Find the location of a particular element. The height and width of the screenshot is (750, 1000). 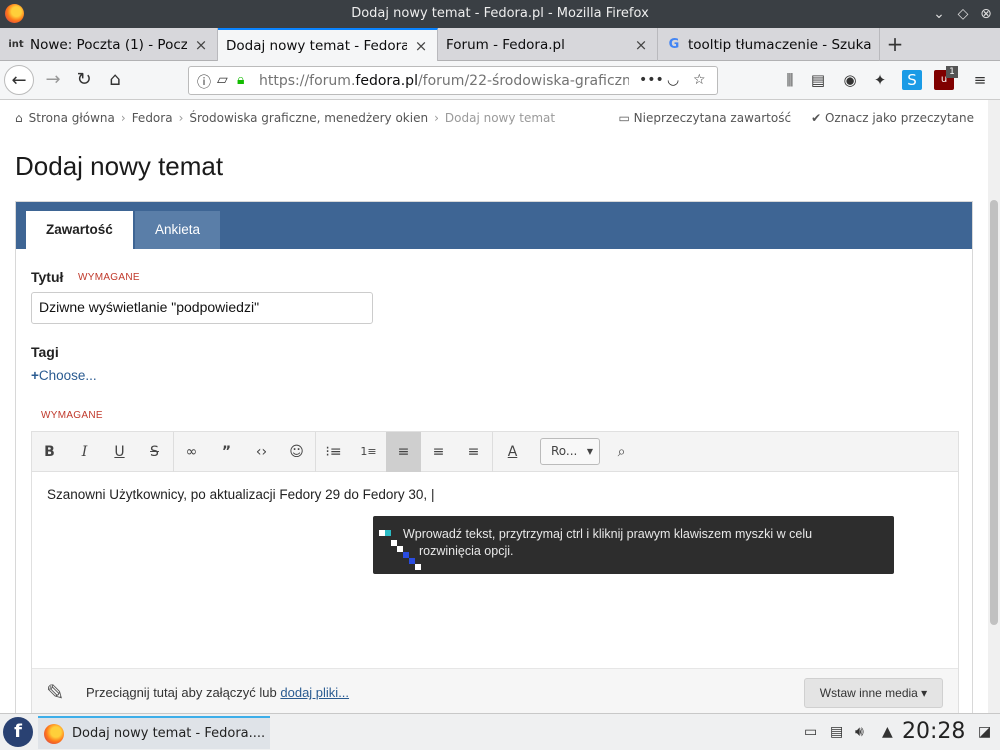

s-extension-icon: S is located at coordinates (912, 80).